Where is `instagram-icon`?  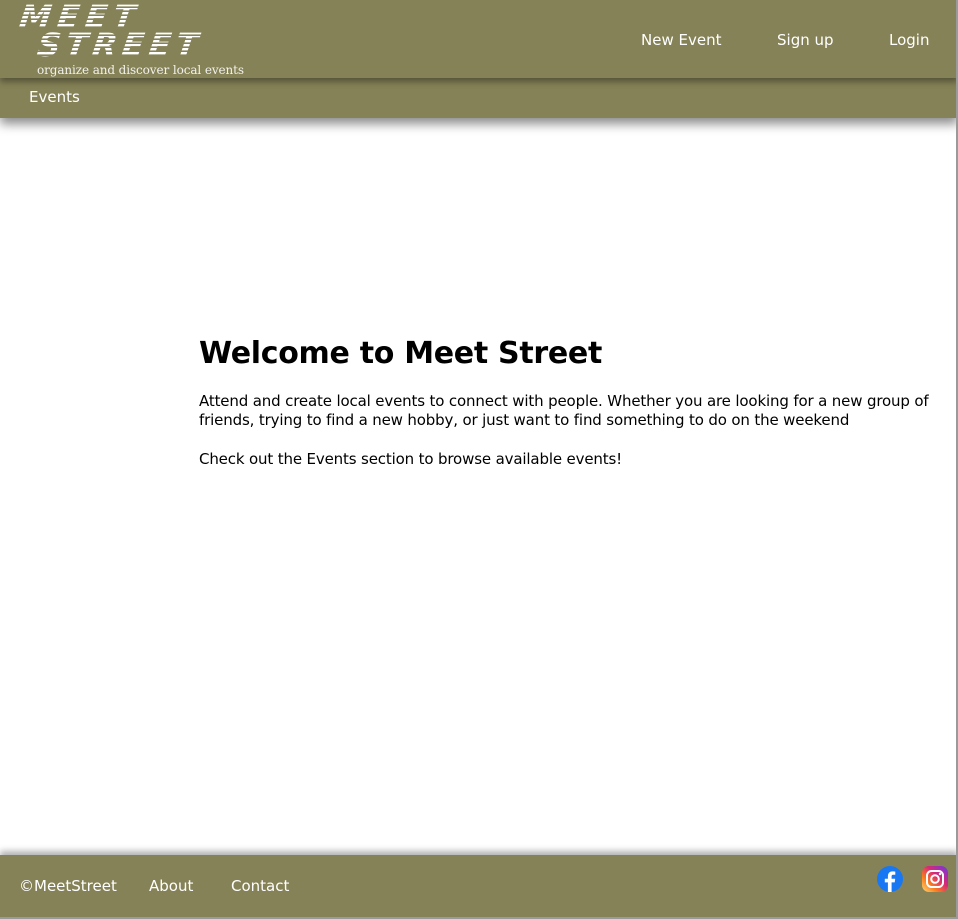
instagram-icon is located at coordinates (935, 879).